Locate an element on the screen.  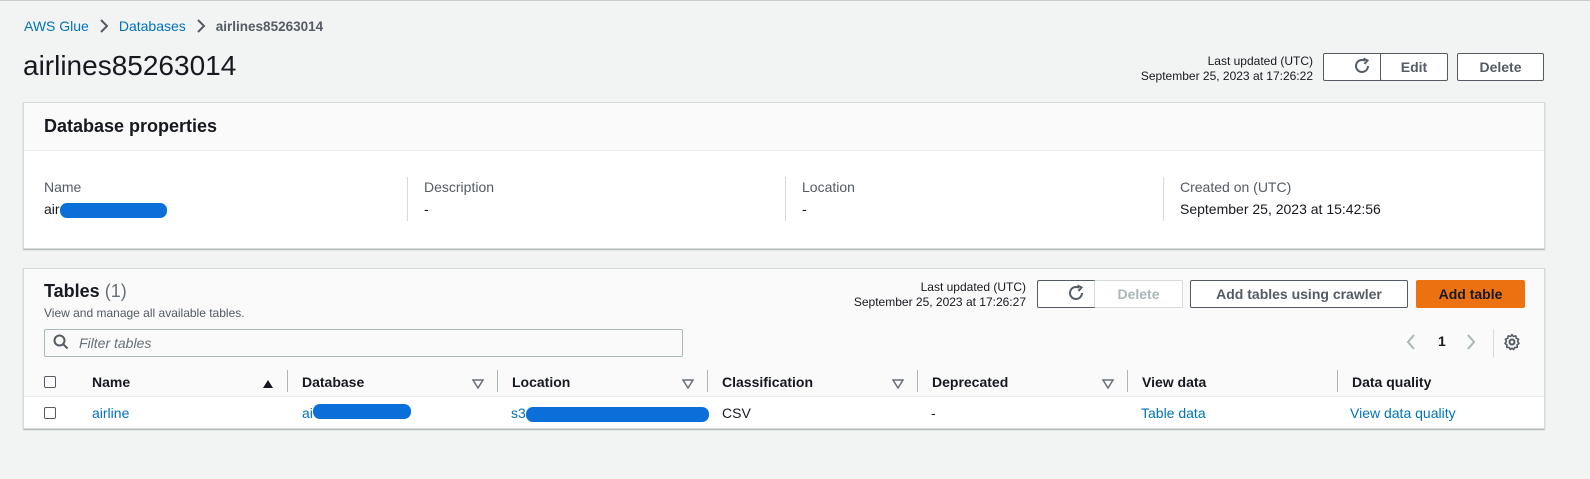
column-header-deprecated: Deprecated is located at coordinates (970, 382).